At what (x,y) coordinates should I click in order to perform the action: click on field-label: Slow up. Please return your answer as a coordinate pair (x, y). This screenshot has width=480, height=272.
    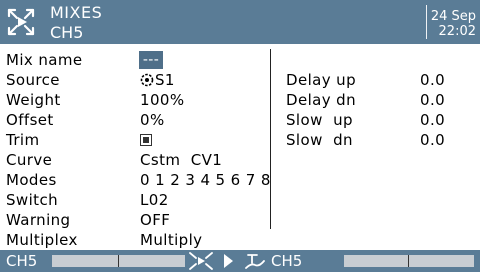
    Looking at the image, I should click on (319, 120).